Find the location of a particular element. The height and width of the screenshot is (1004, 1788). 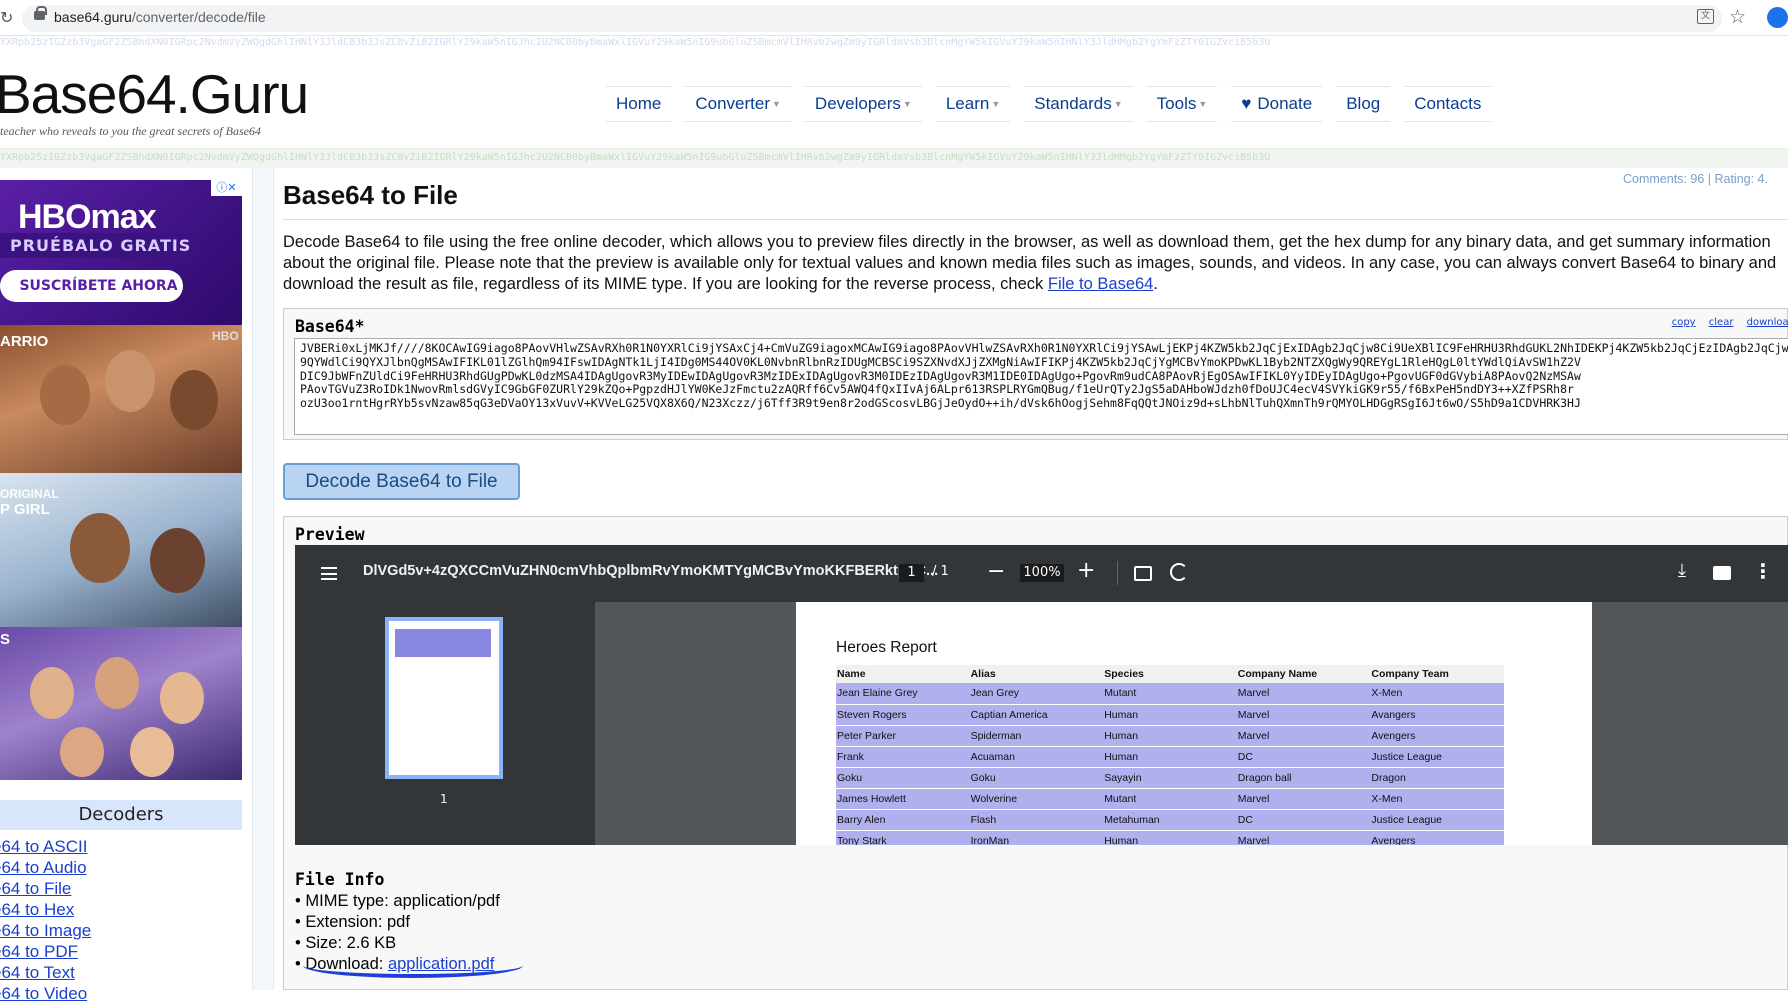

base64-tools: copy clear download is located at coordinates (1725, 322).